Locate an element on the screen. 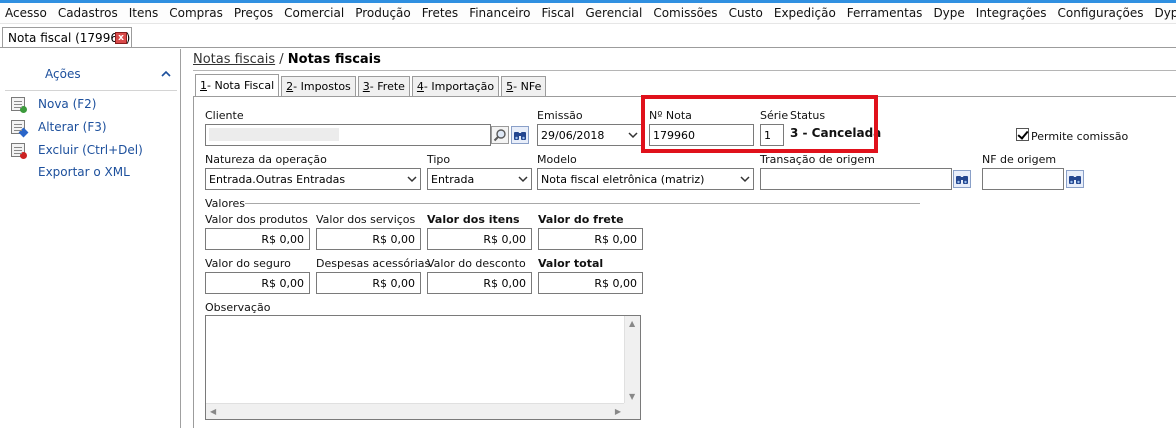 This screenshot has height=428, width=1176. actions-header: Ações is located at coordinates (91, 73).